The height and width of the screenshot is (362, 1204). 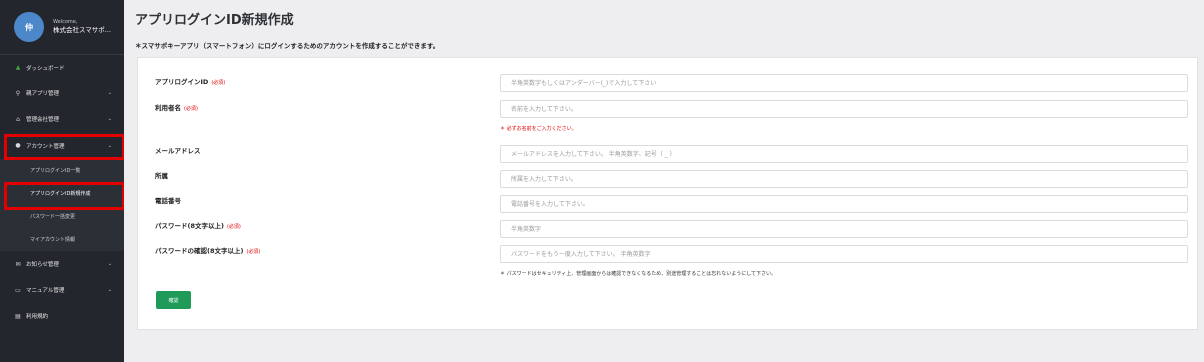 What do you see at coordinates (18, 93) in the screenshot?
I see `key-icon: ⚲` at bounding box center [18, 93].